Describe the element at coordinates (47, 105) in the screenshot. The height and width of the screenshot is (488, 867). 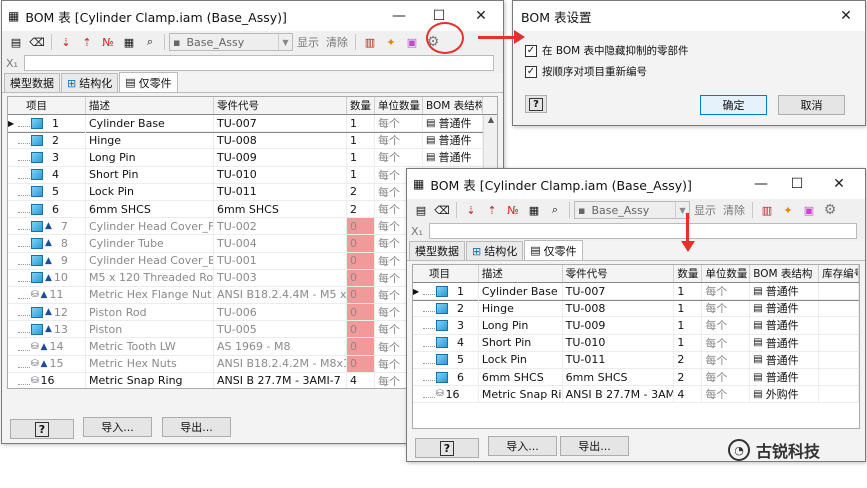
I see `col-item: 项目` at that location.